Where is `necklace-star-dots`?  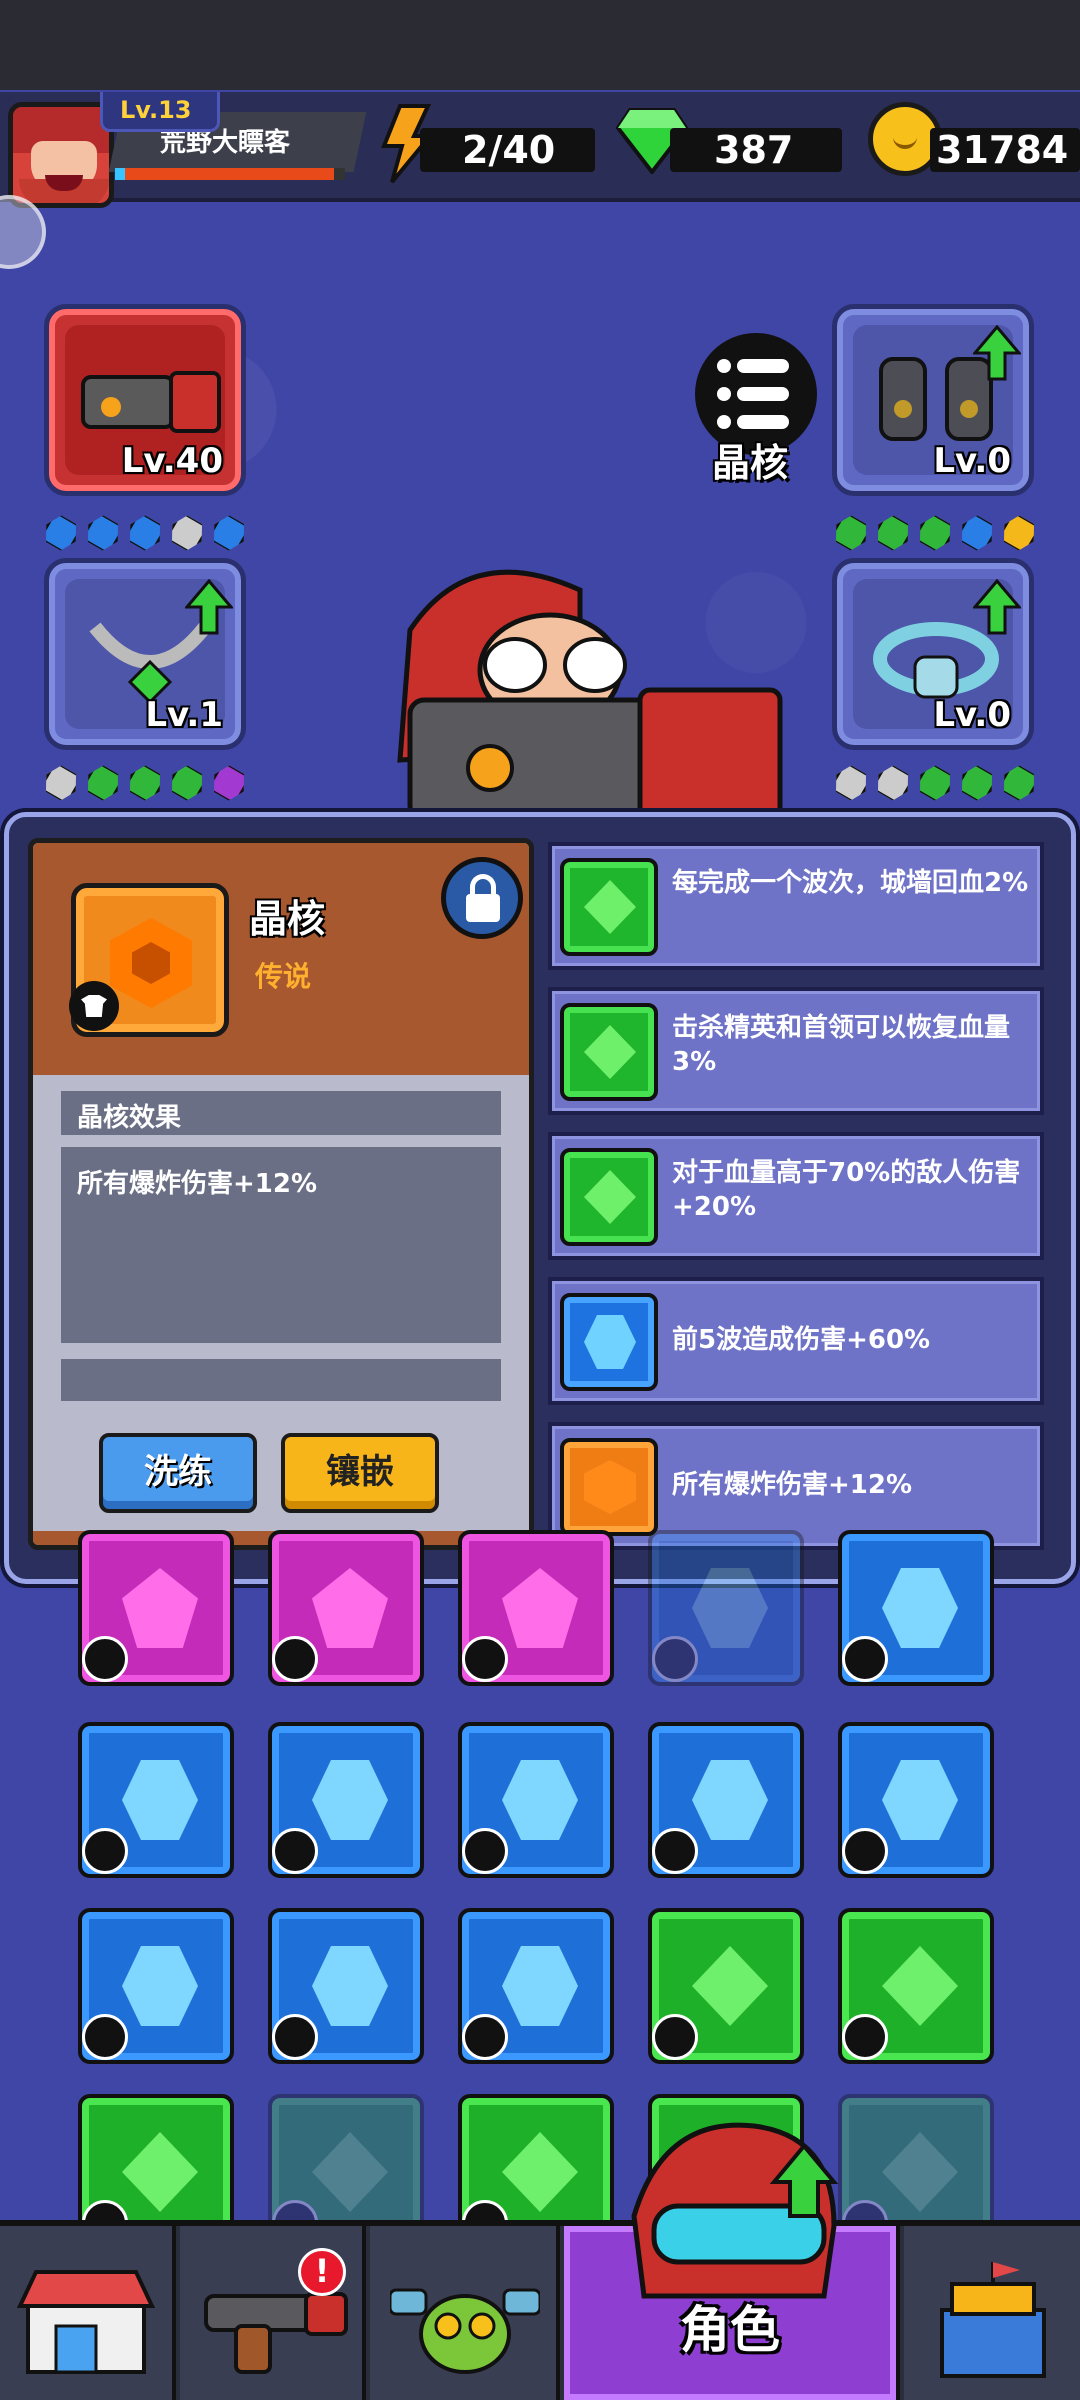 necklace-star-dots is located at coordinates (145, 783).